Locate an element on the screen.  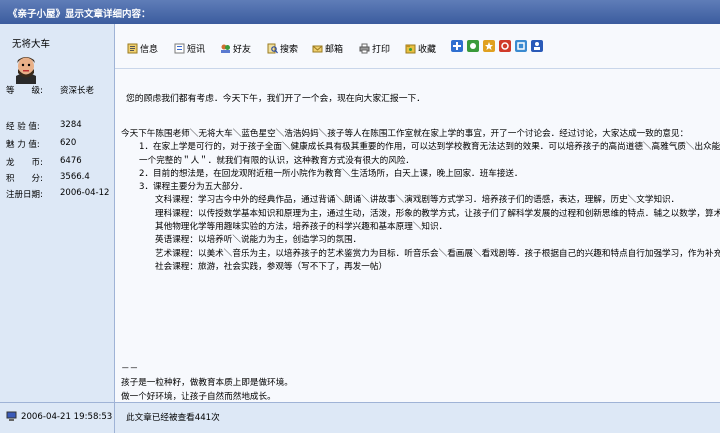
message-button: 短讯 is located at coordinates (189, 48).